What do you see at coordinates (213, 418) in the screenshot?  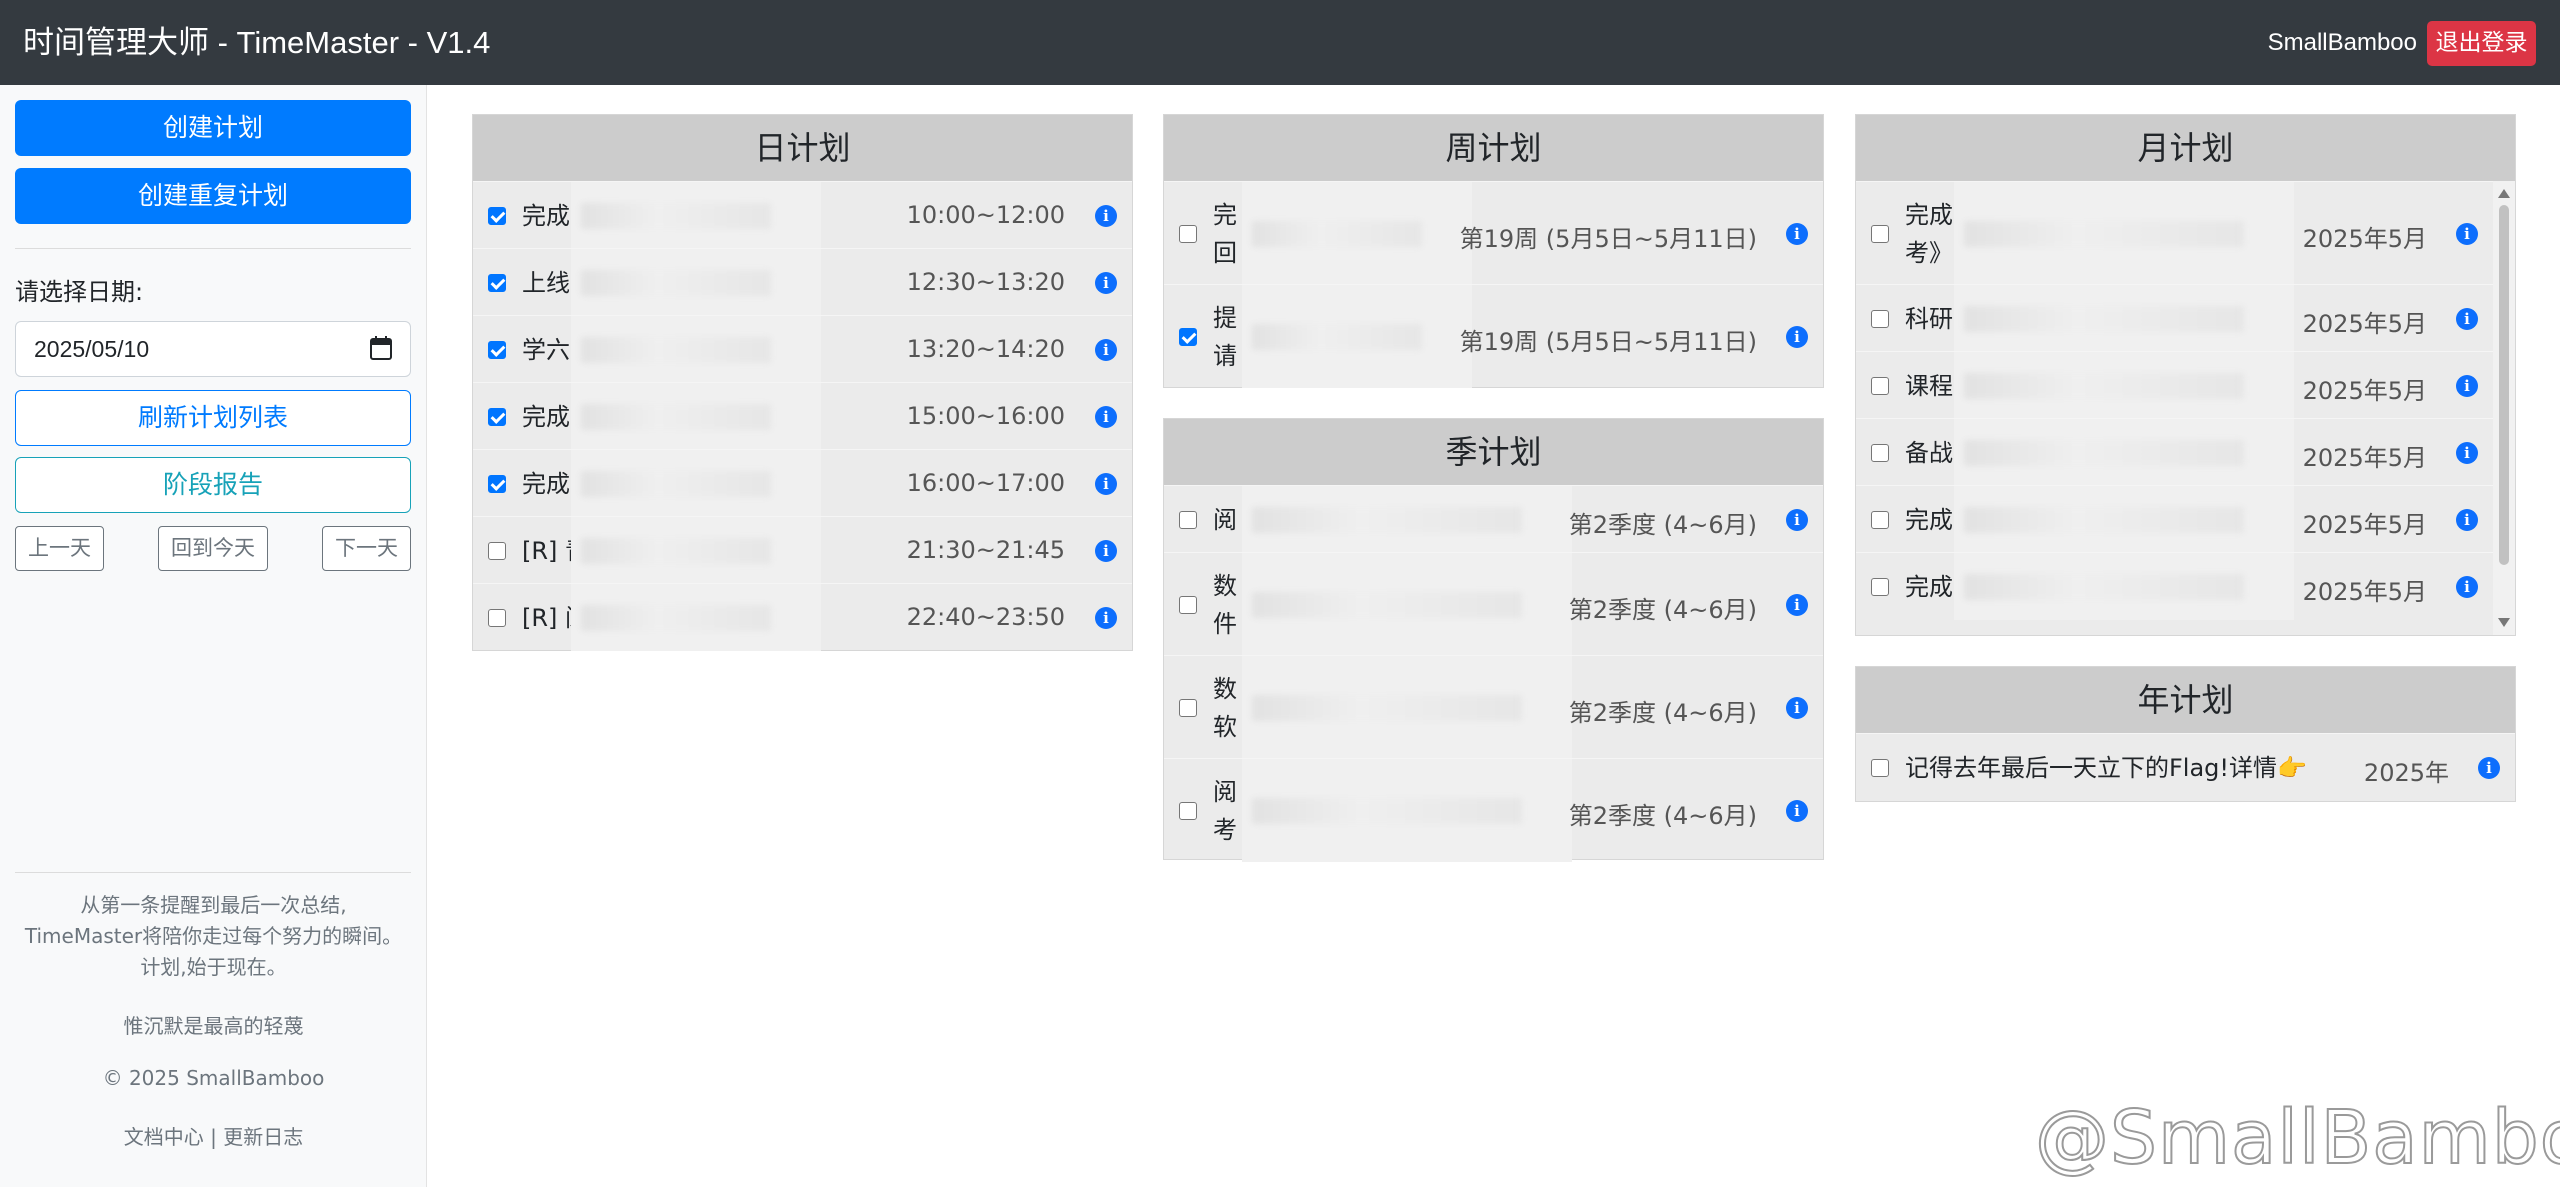 I see `refresh-plan-list-button: 刷新计划列表` at bounding box center [213, 418].